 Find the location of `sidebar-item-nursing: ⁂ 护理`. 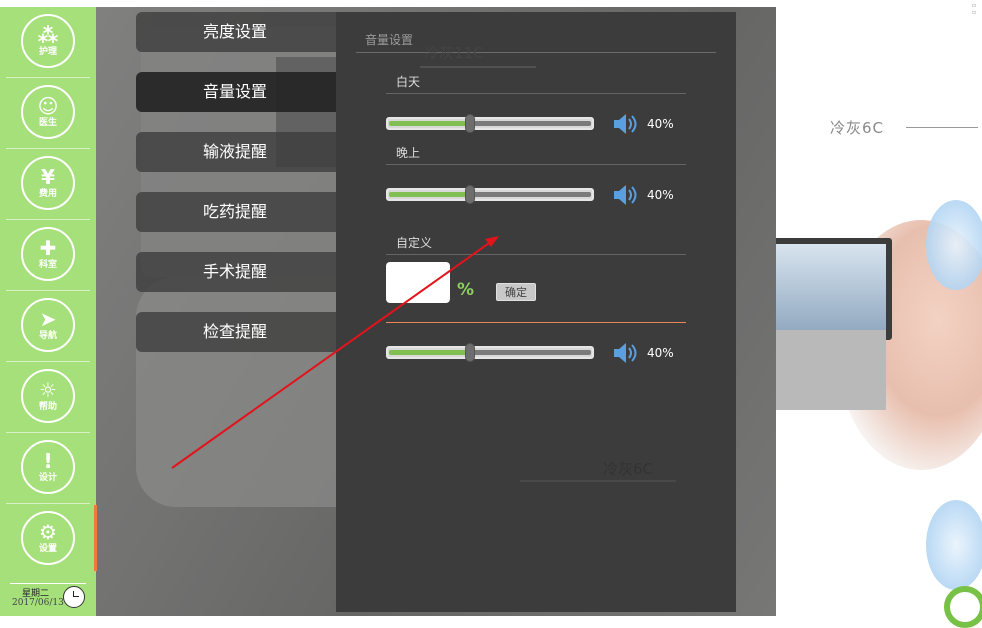

sidebar-item-nursing: ⁂ 护理 is located at coordinates (48, 44).